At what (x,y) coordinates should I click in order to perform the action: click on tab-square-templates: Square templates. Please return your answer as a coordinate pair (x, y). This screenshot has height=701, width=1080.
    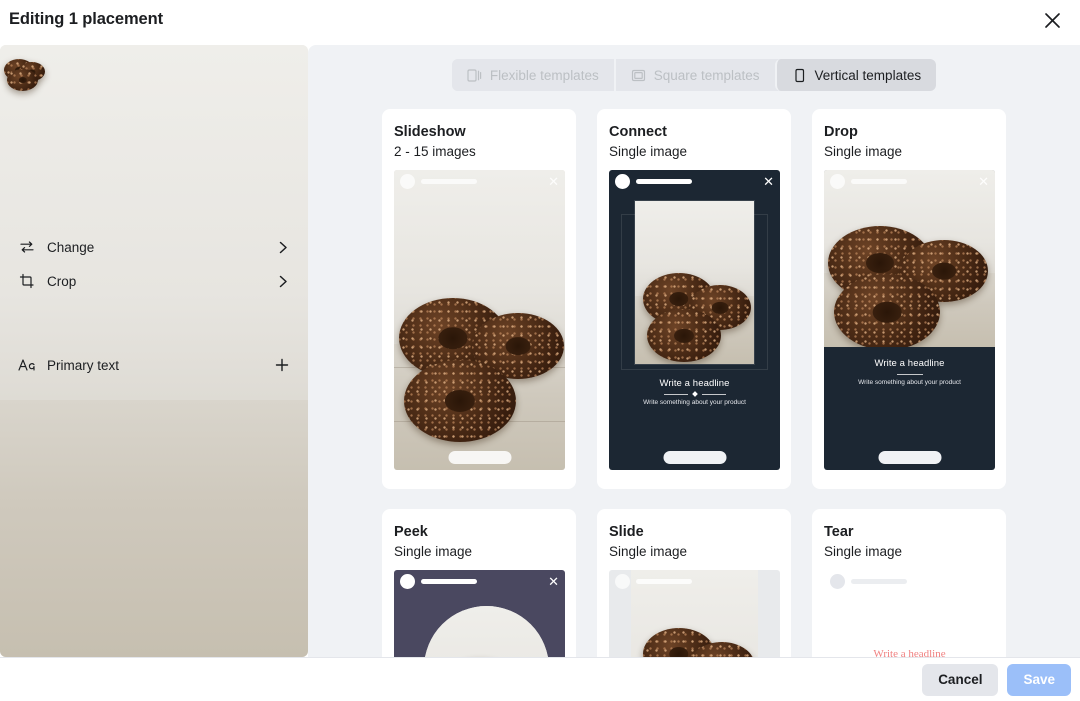
    Looking at the image, I should click on (694, 75).